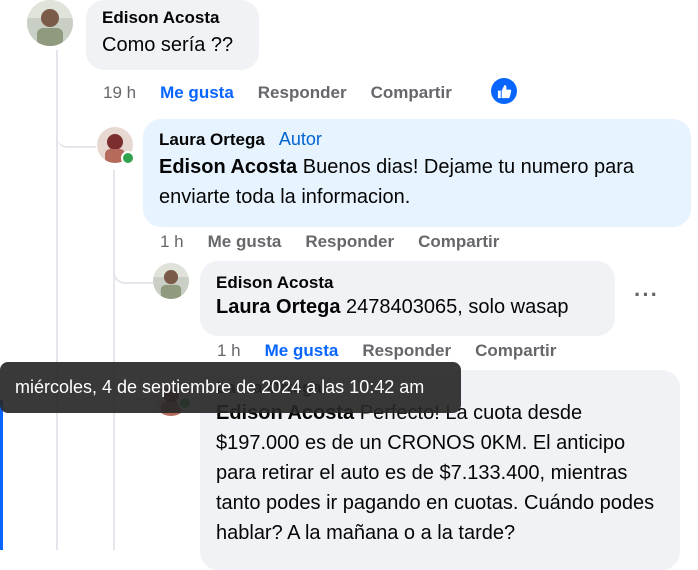 Image resolution: width=698 pixels, height=570 pixels. I want to click on focus-indicator, so click(1, 475).